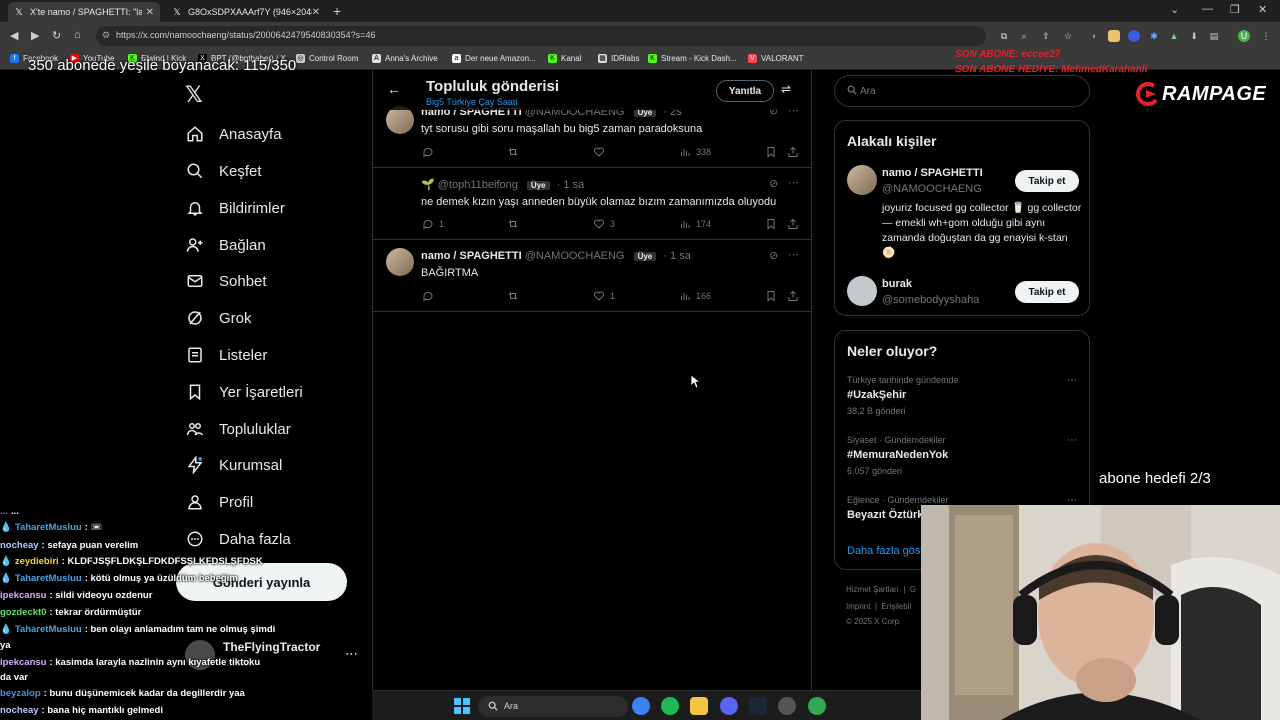 This screenshot has height=720, width=1280. What do you see at coordinates (225, 245) in the screenshot?
I see `sidebar-item-connect: Bağlan` at bounding box center [225, 245].